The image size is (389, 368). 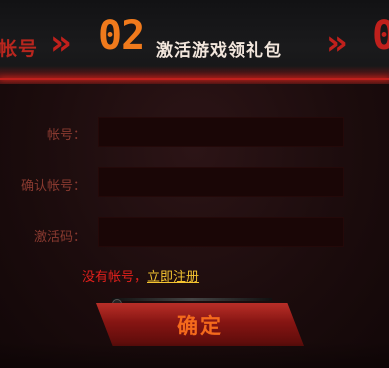 I want to click on register-prompt-text: 没有帐号，, so click(x=115, y=277).